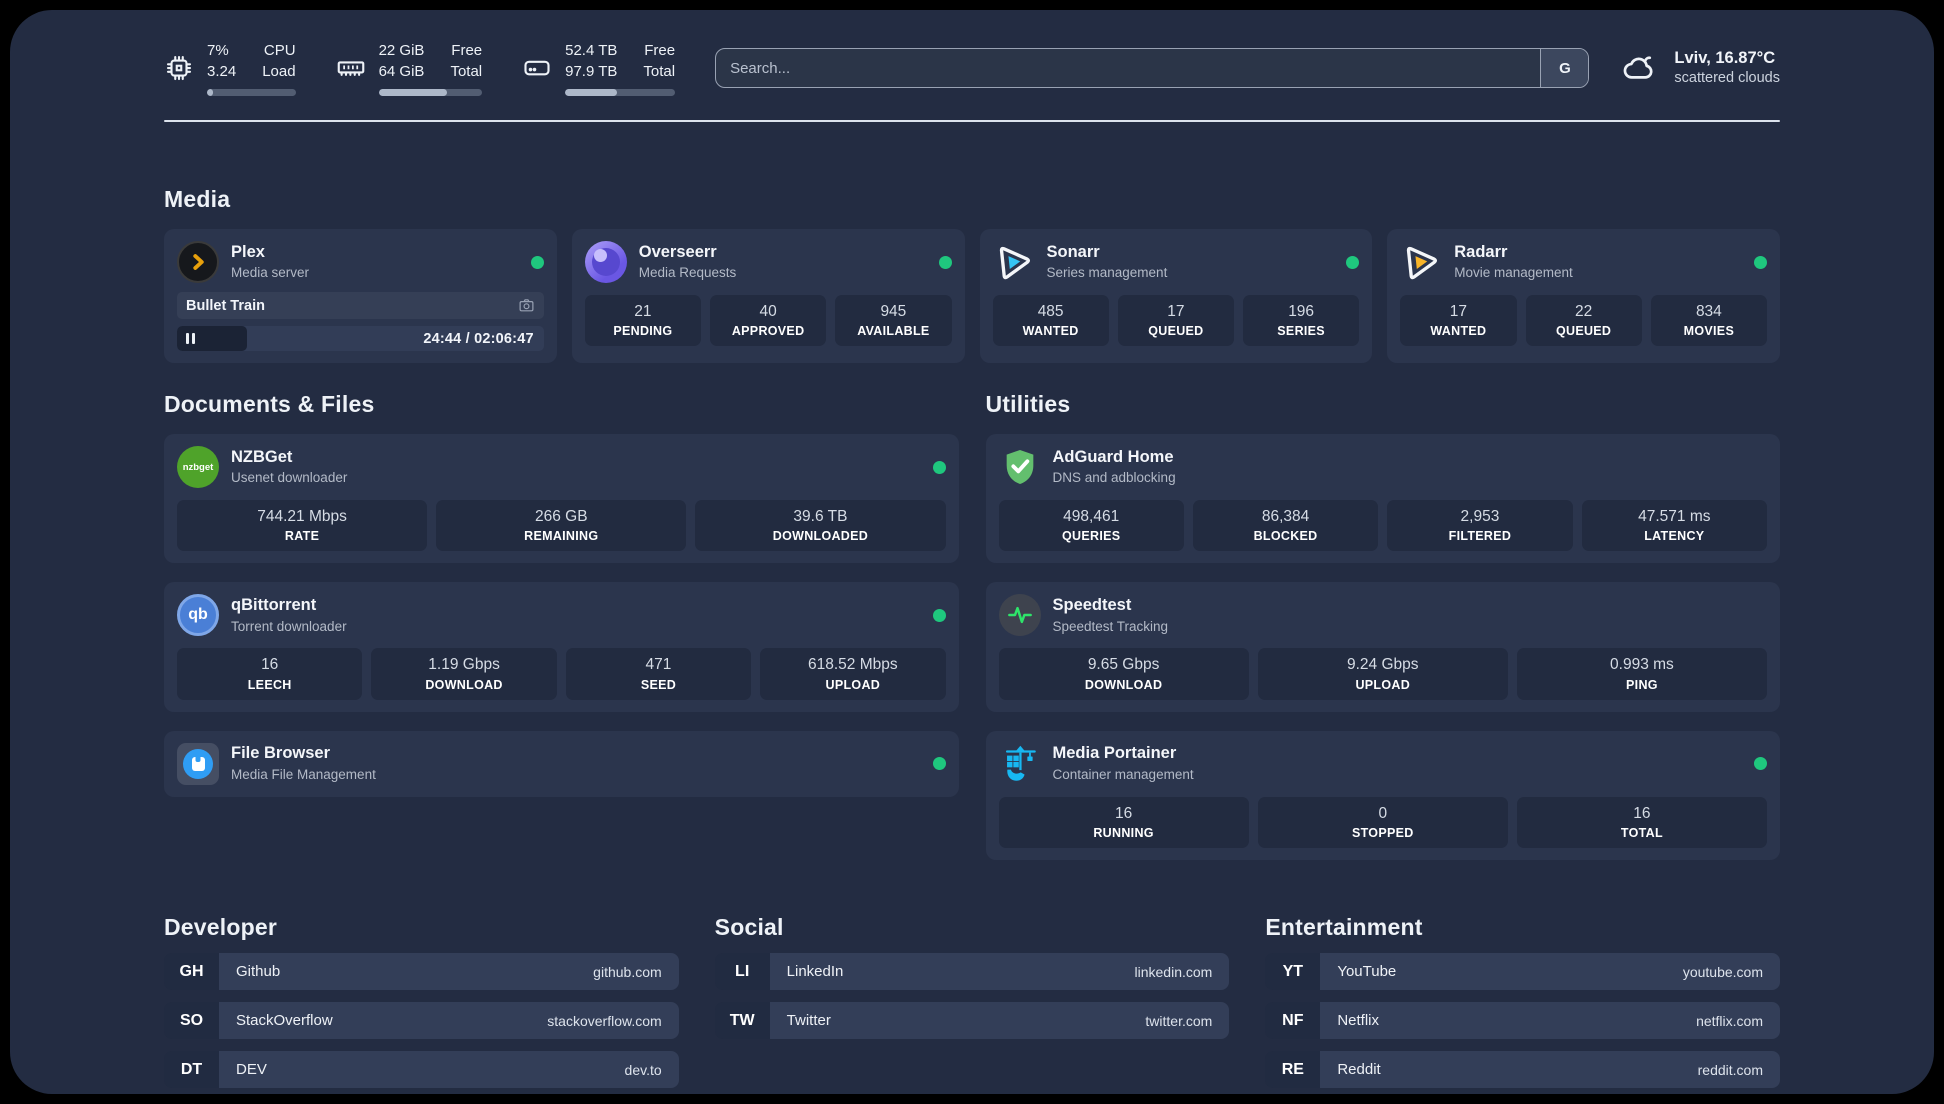 Image resolution: width=1944 pixels, height=1104 pixels. I want to click on stat-stopped: 0 STOPPED, so click(1382, 822).